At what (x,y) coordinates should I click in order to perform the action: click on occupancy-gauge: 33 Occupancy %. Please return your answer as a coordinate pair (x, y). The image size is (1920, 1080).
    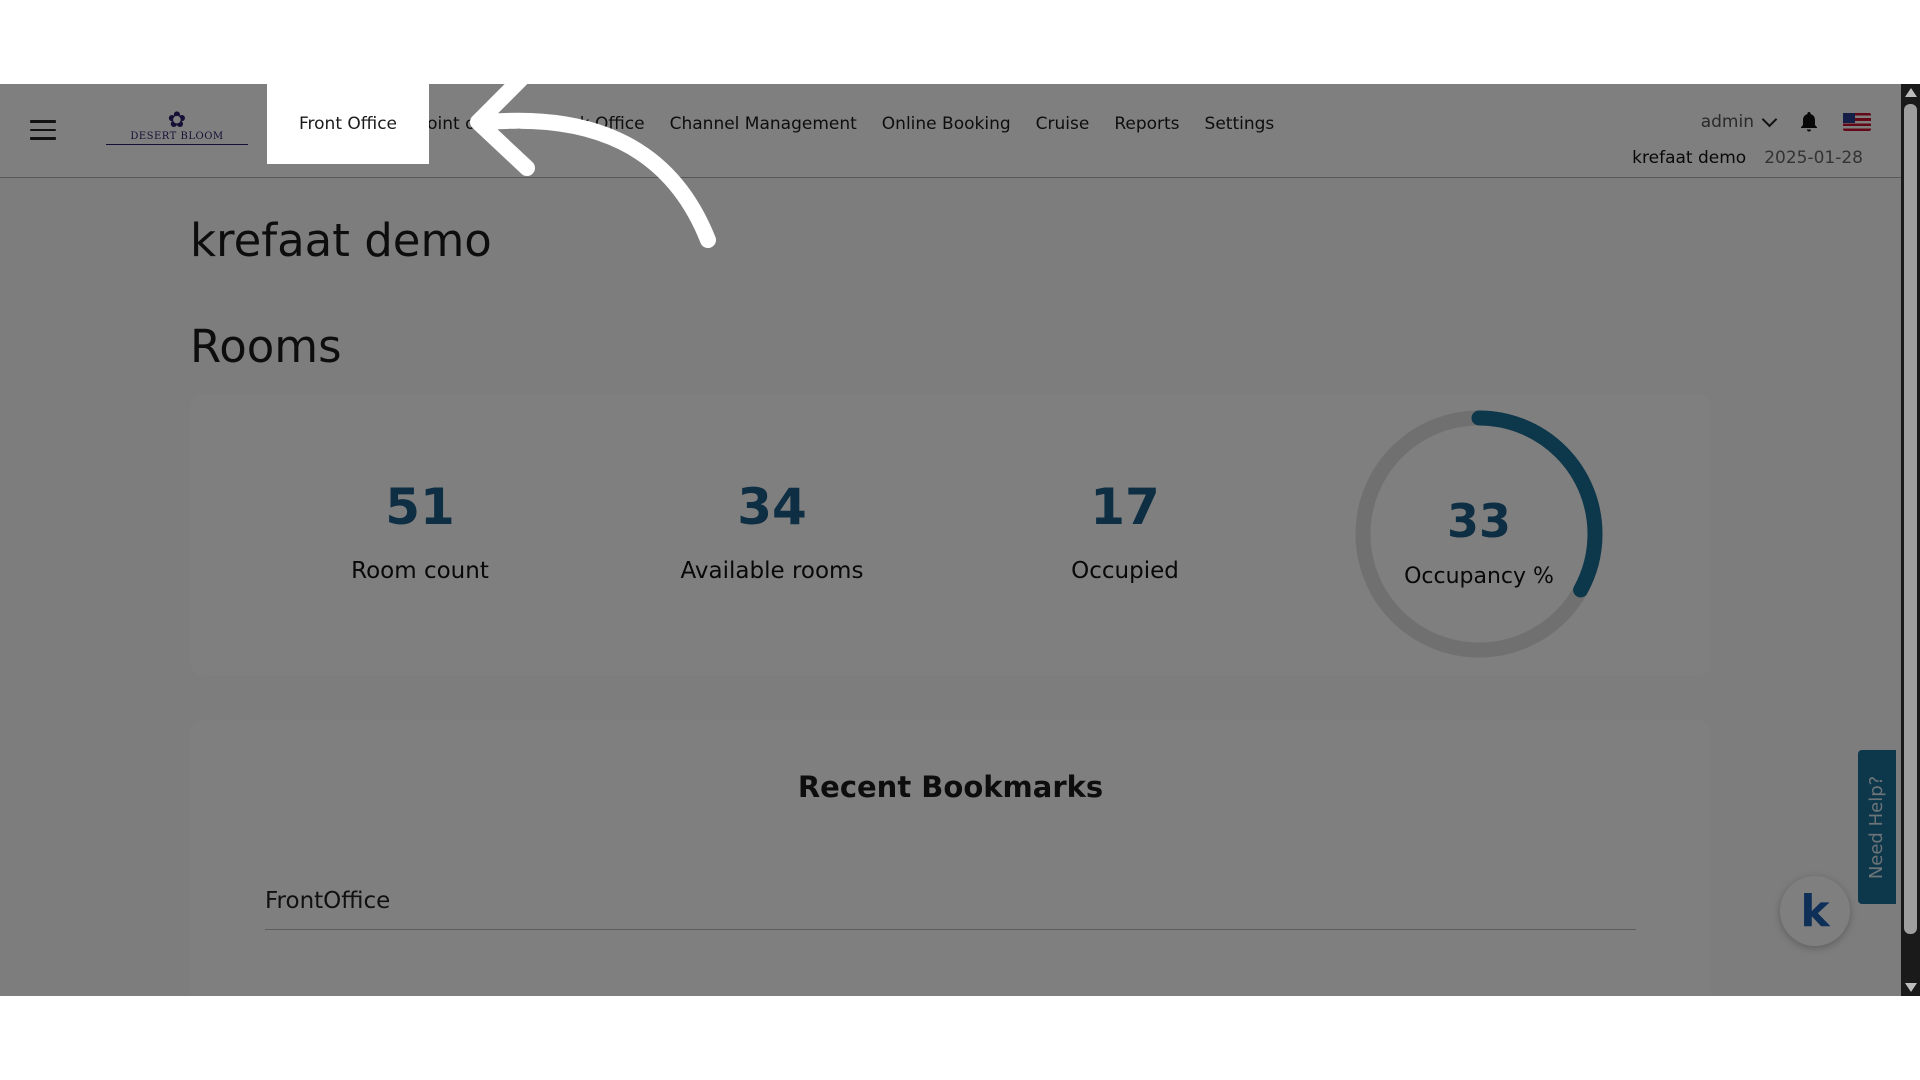
    Looking at the image, I should click on (1479, 534).